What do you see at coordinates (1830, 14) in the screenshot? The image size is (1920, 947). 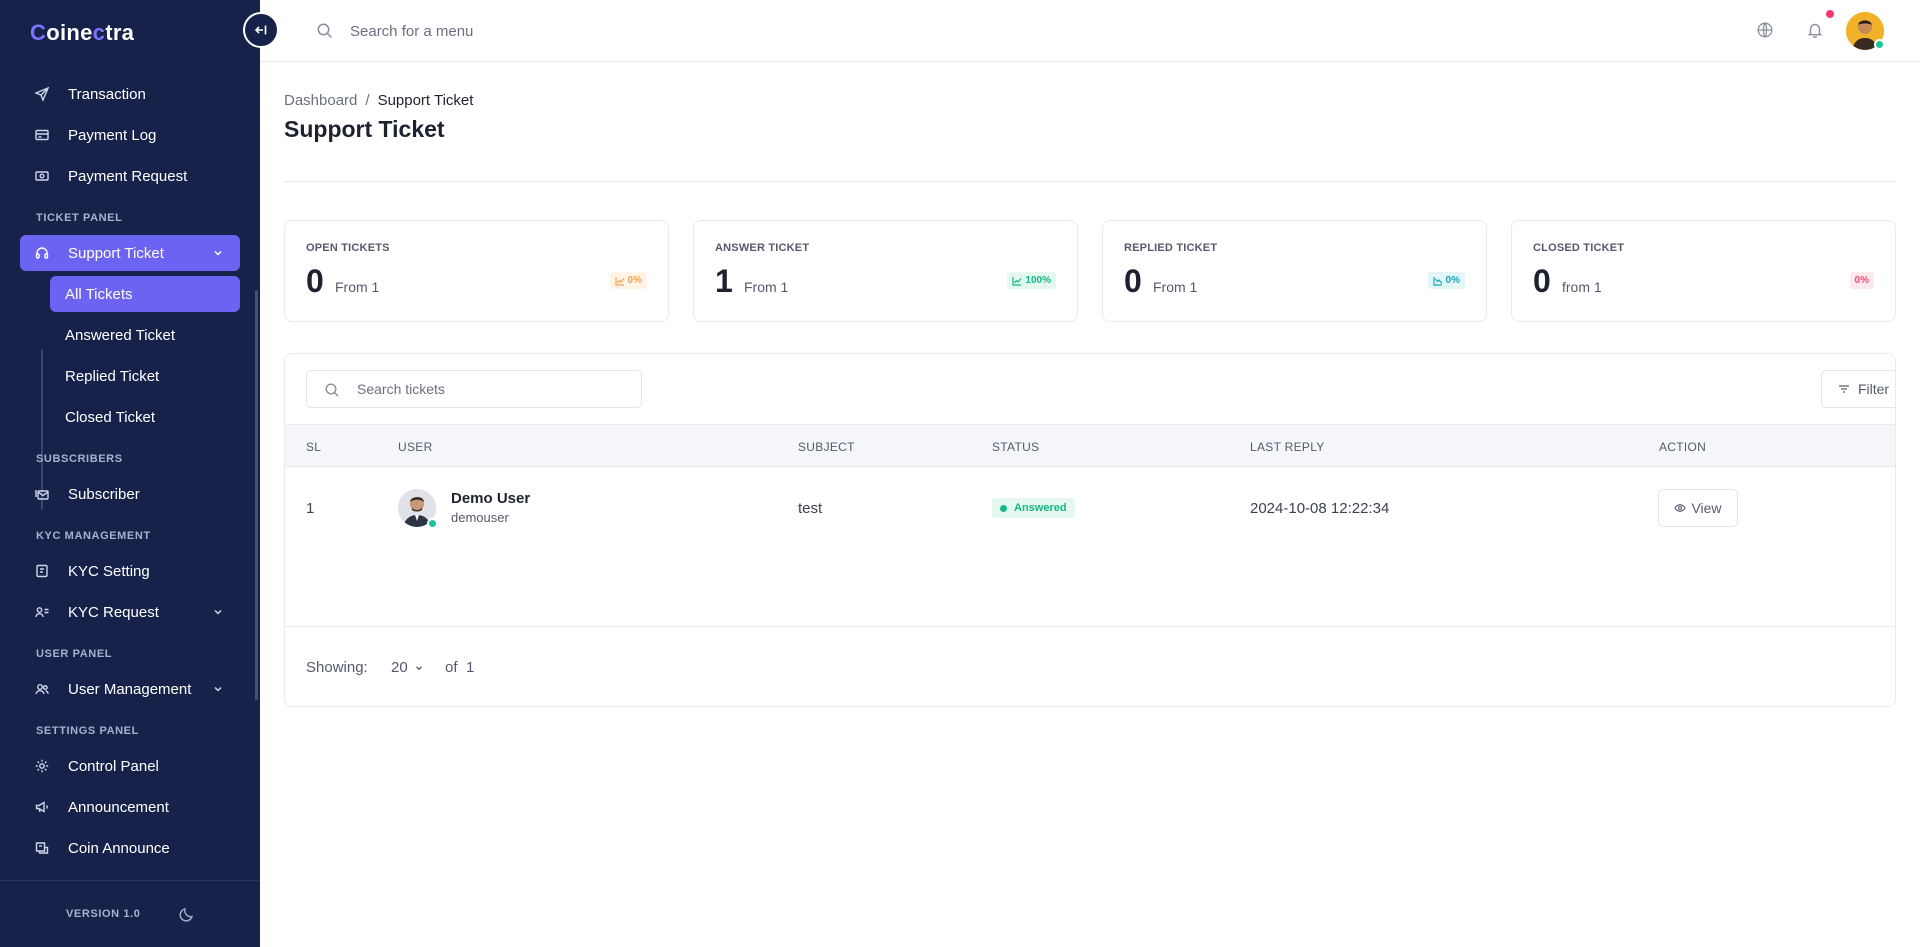 I see `notification-dot` at bounding box center [1830, 14].